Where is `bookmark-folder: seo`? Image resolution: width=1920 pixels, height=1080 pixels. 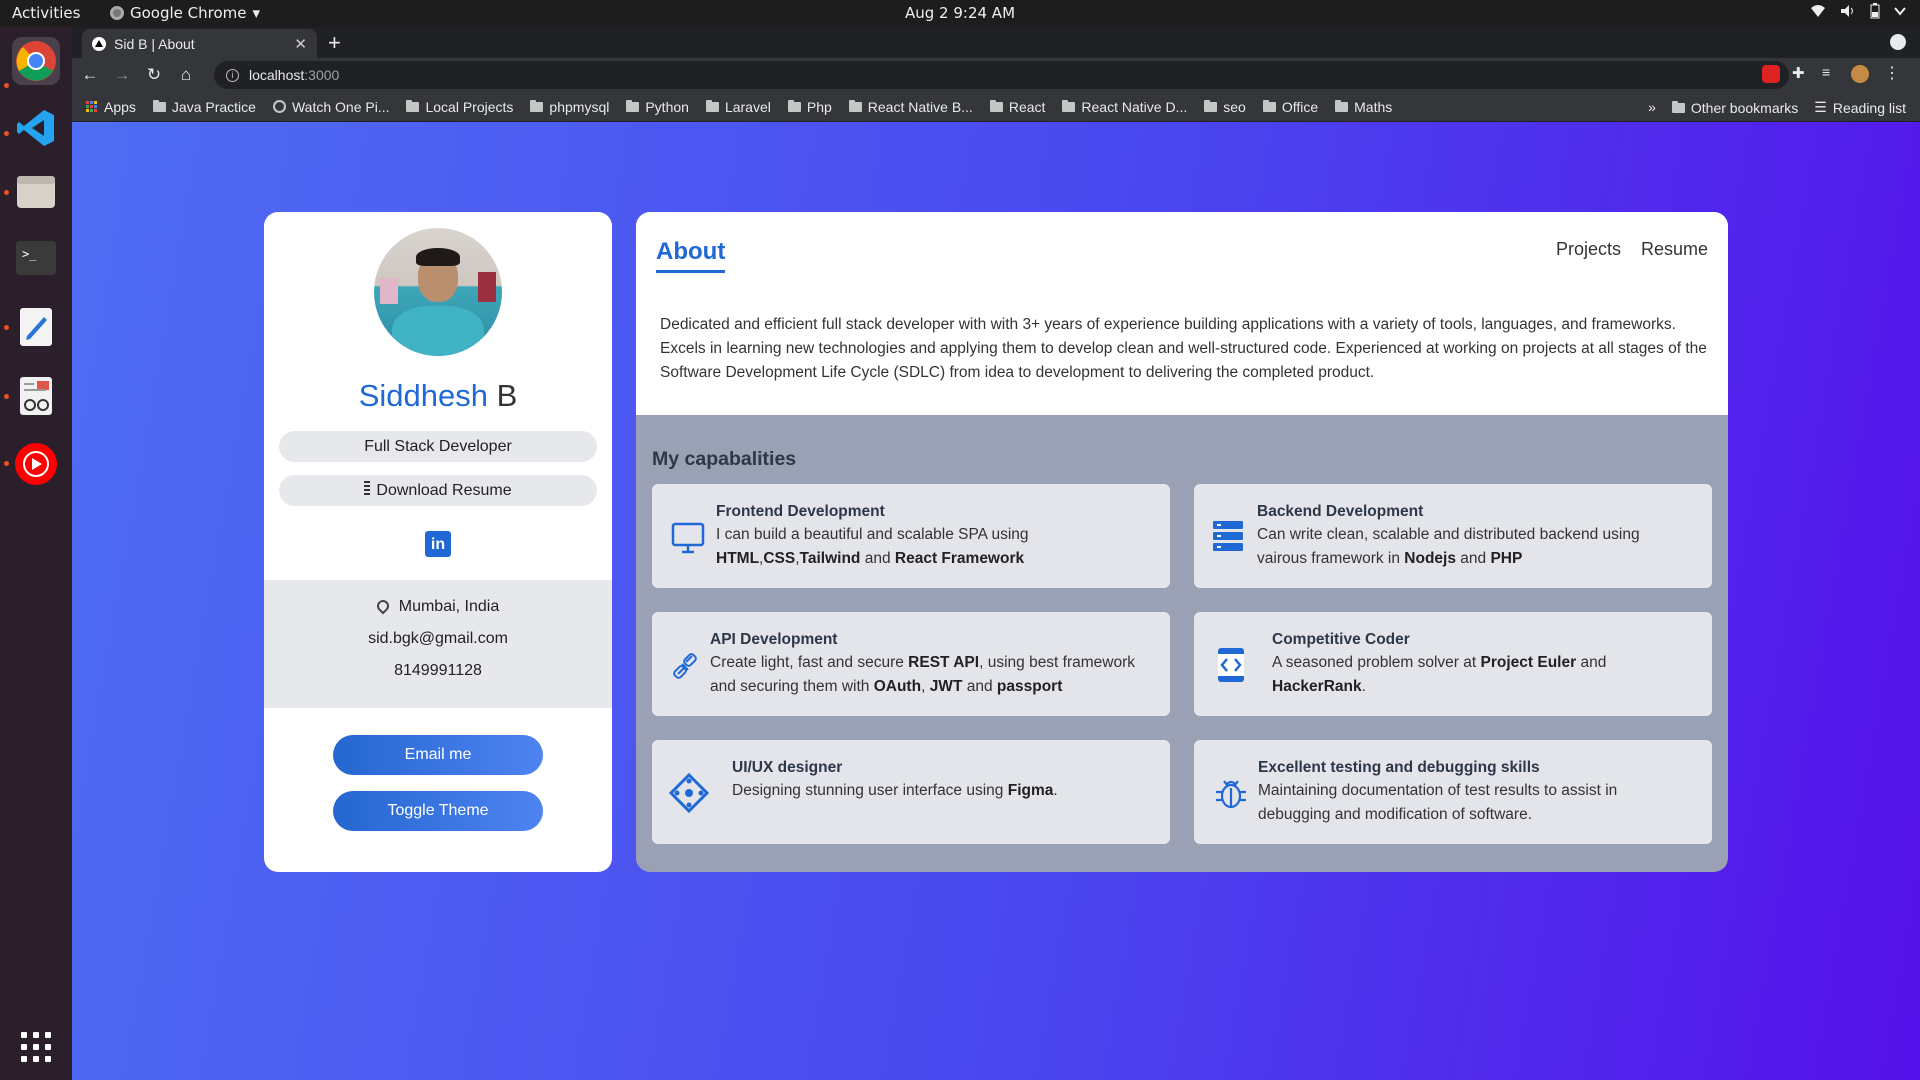
bookmark-folder: seo is located at coordinates (1225, 107).